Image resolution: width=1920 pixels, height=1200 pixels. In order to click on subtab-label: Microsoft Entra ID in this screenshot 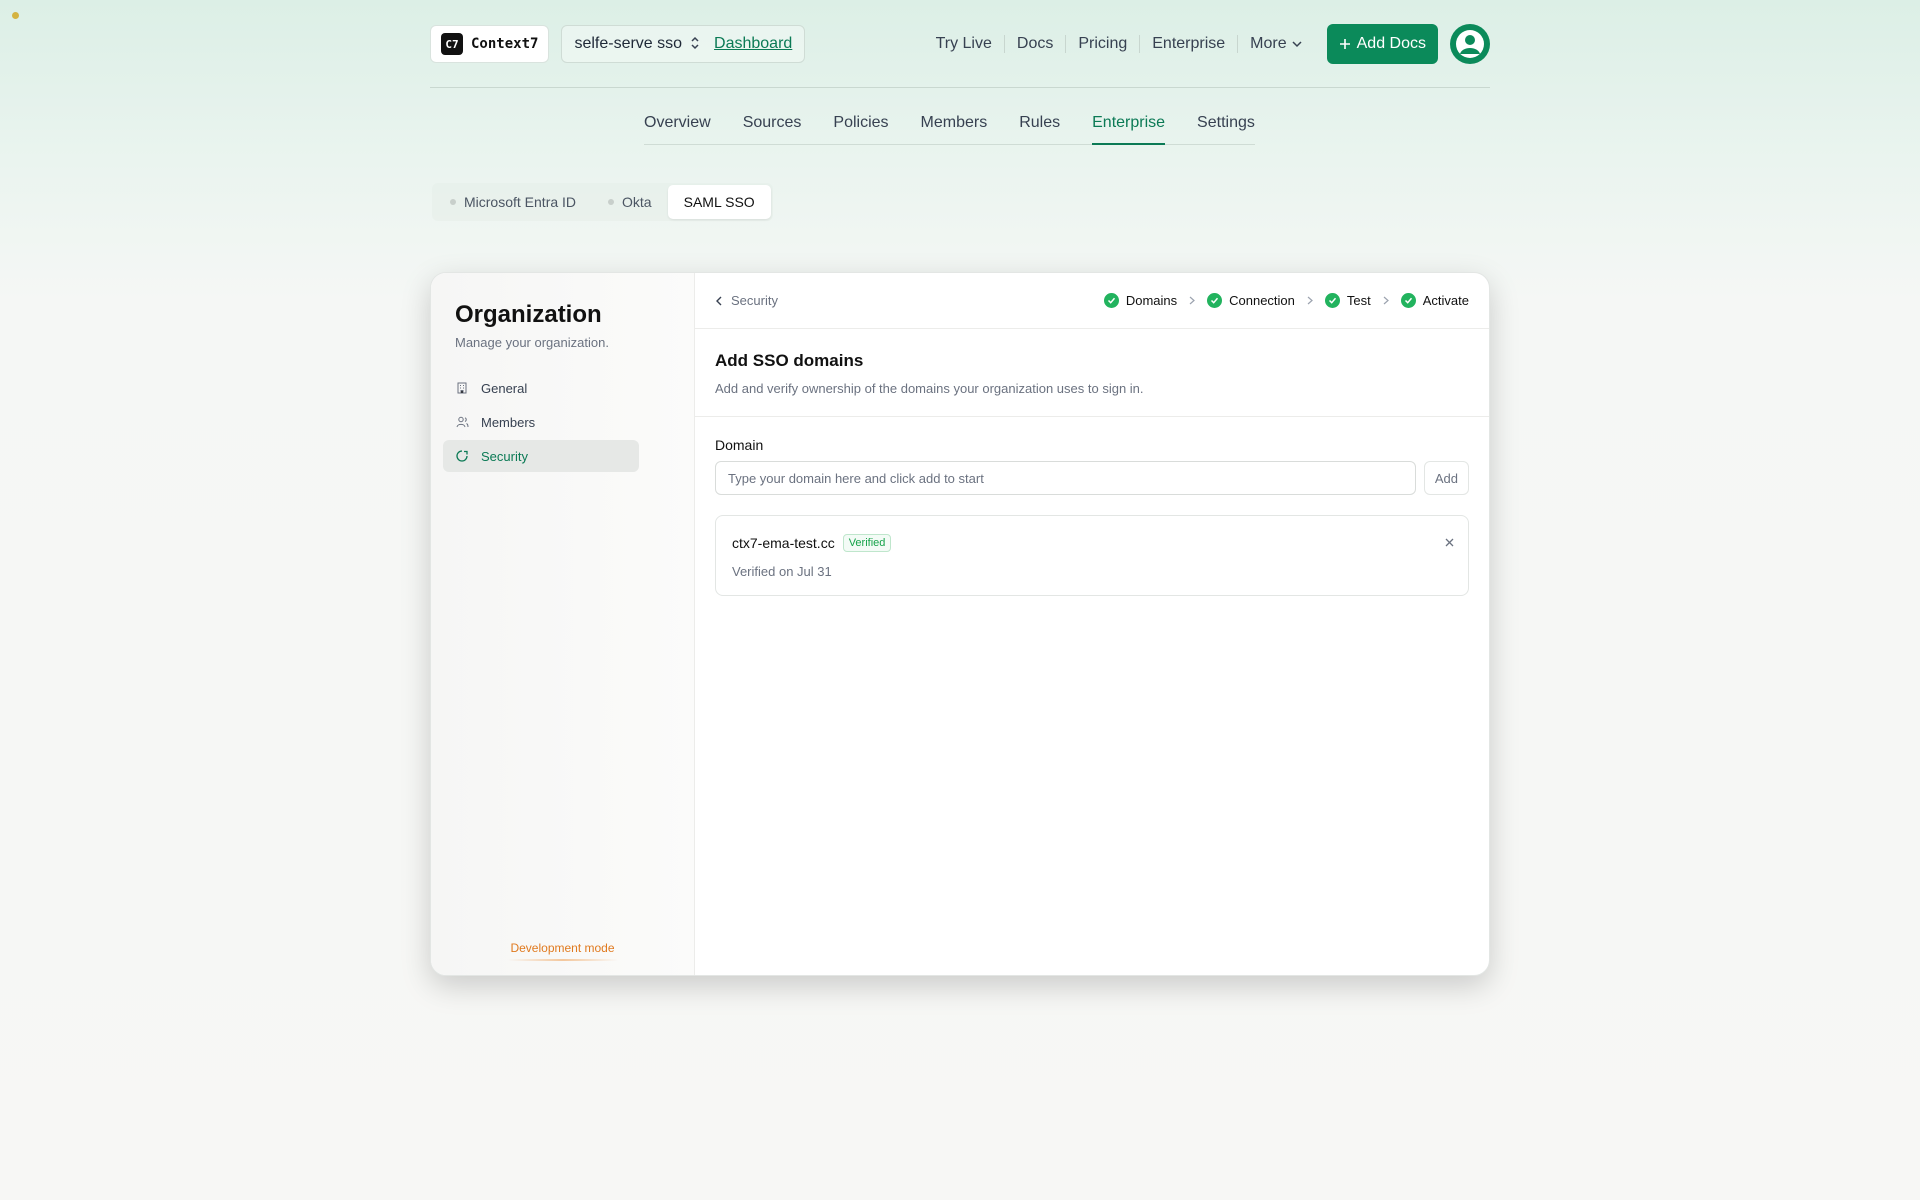, I will do `click(520, 202)`.